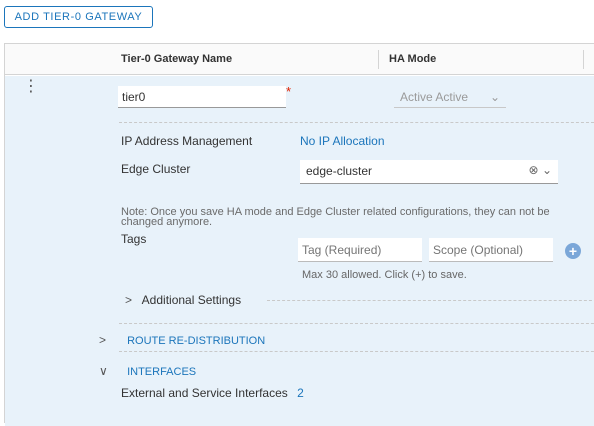  I want to click on external-interfaces-count-link: 2, so click(300, 393).